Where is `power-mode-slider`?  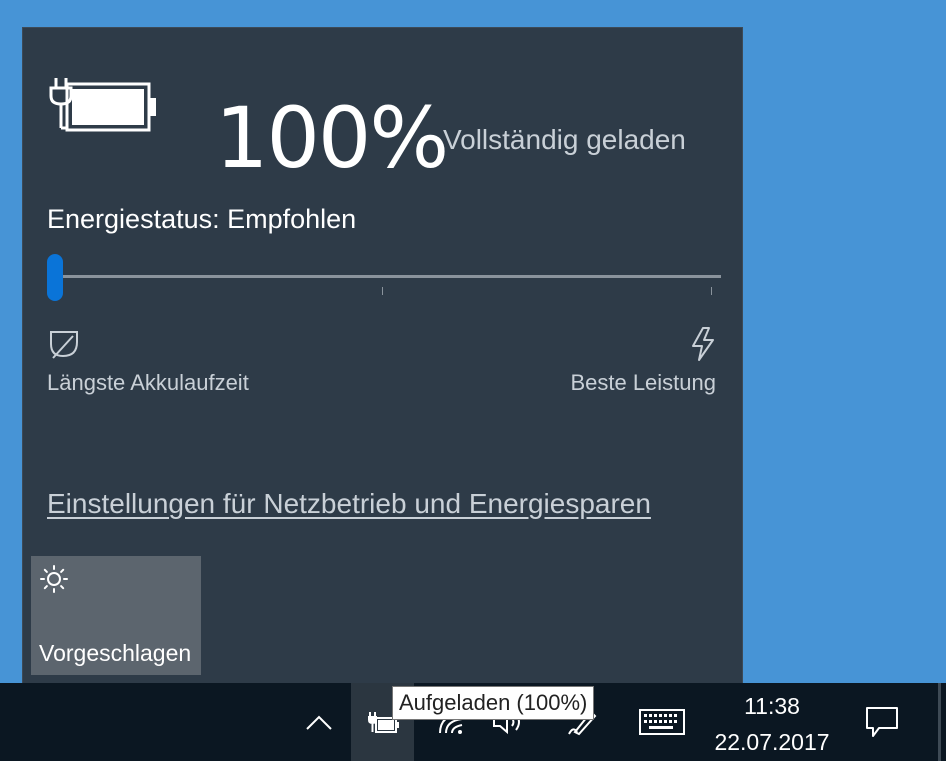
power-mode-slider is located at coordinates (384, 278).